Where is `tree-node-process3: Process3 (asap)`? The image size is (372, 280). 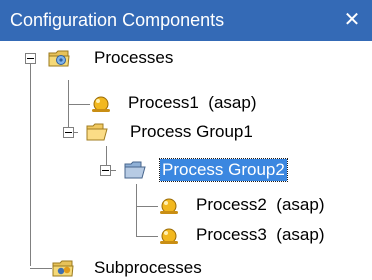 tree-node-process3: Process3 (asap) is located at coordinates (260, 235).